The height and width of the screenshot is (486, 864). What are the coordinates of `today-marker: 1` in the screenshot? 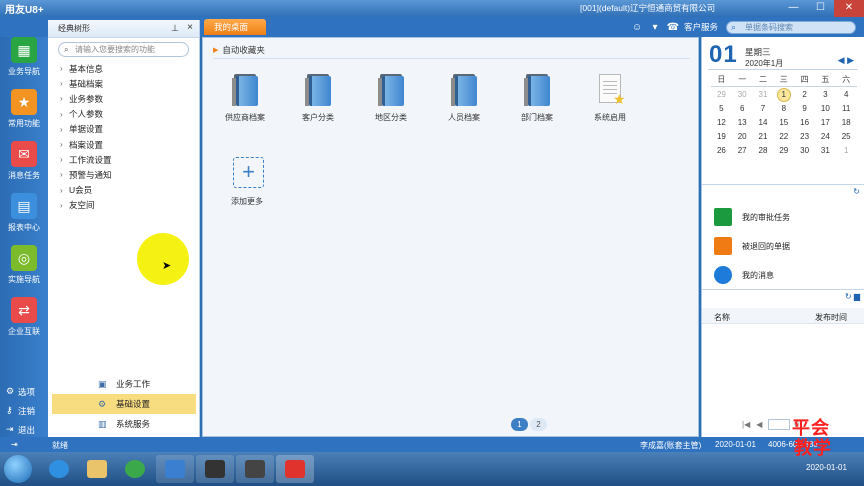 It's located at (783, 95).